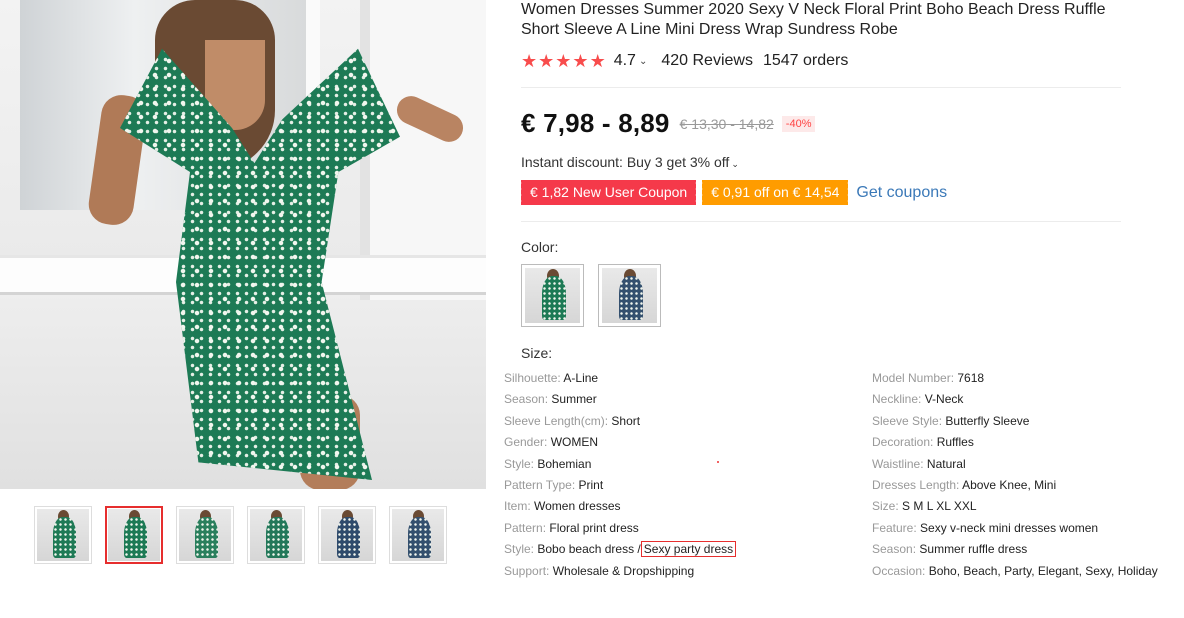 This screenshot has width=1184, height=618. Describe the element at coordinates (684, 485) in the screenshot. I see `spec-row: Pattern Type: Print` at that location.